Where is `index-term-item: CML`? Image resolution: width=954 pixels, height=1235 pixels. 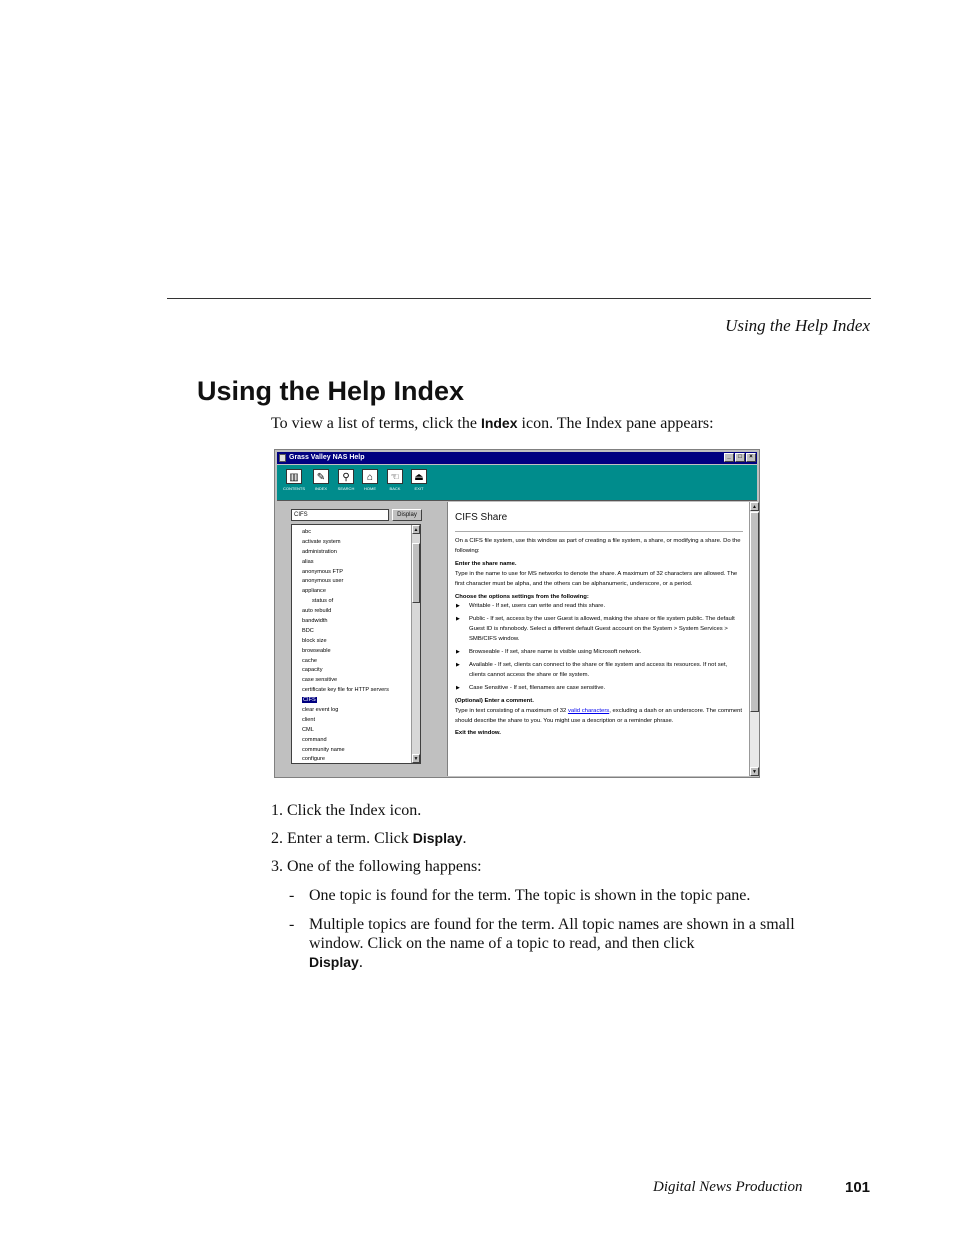 index-term-item: CML is located at coordinates (356, 731).